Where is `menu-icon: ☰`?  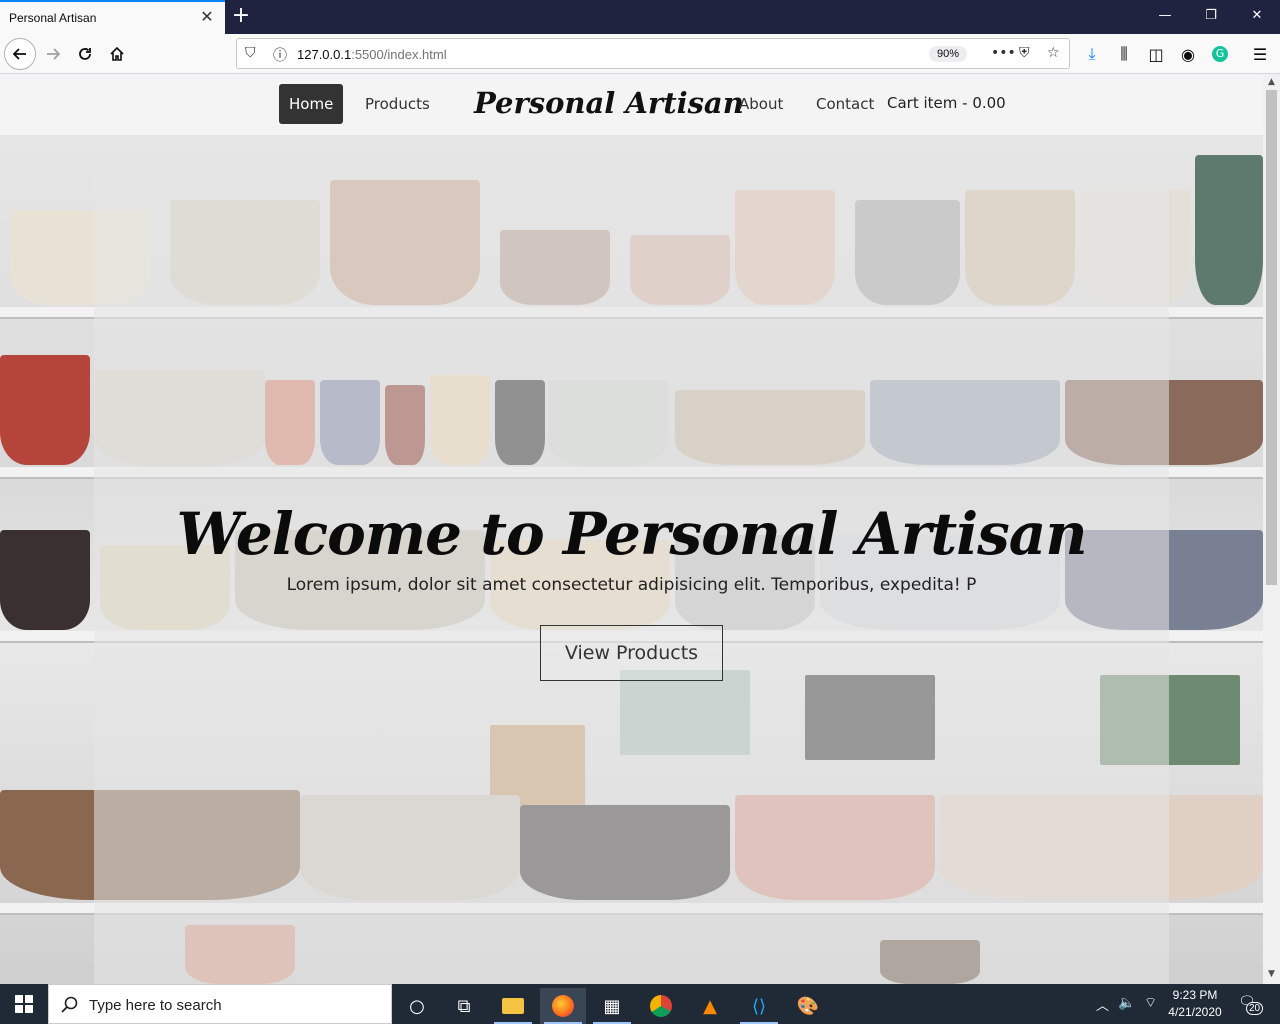 menu-icon: ☰ is located at coordinates (1260, 54).